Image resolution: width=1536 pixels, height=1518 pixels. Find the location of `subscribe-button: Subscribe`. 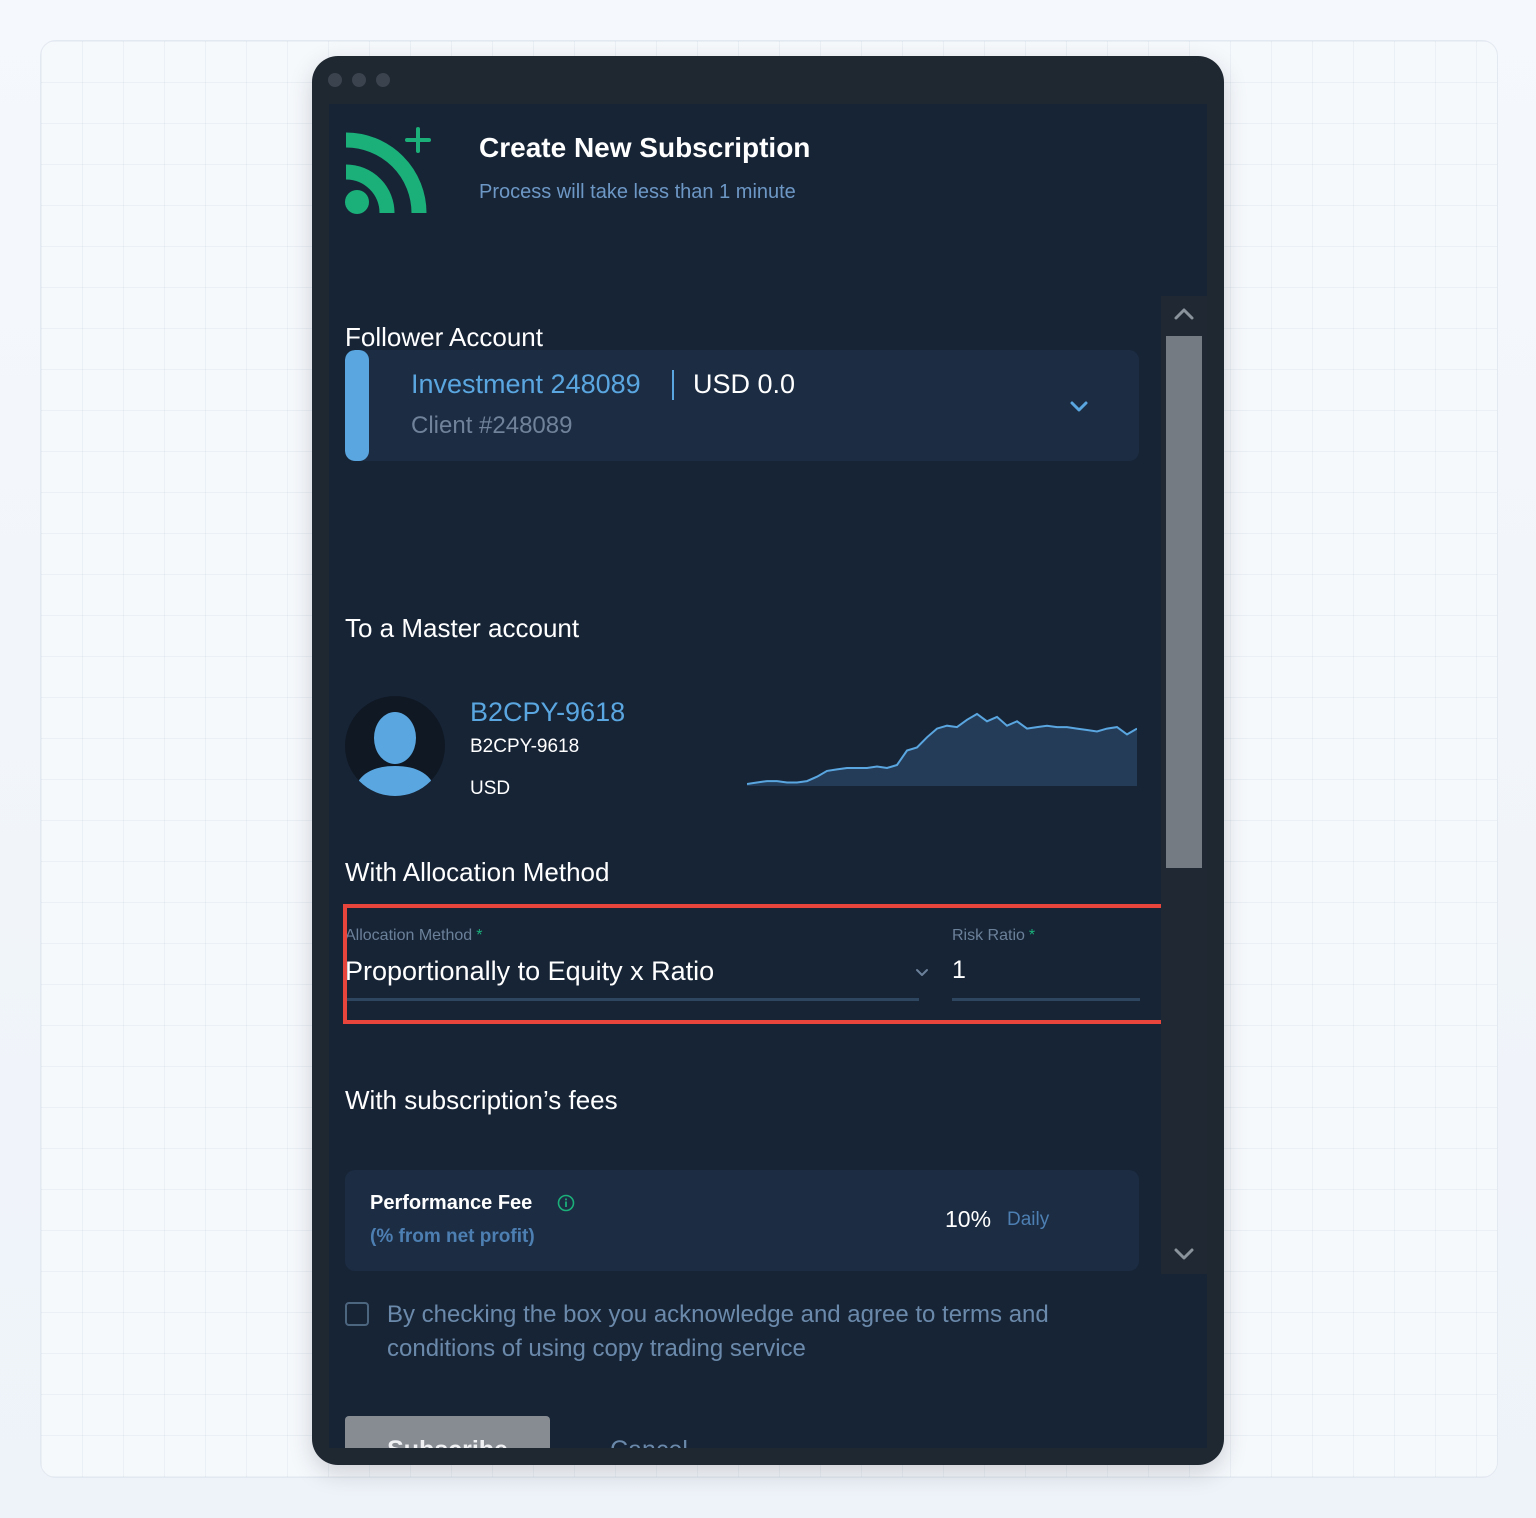

subscribe-button: Subscribe is located at coordinates (447, 1432).